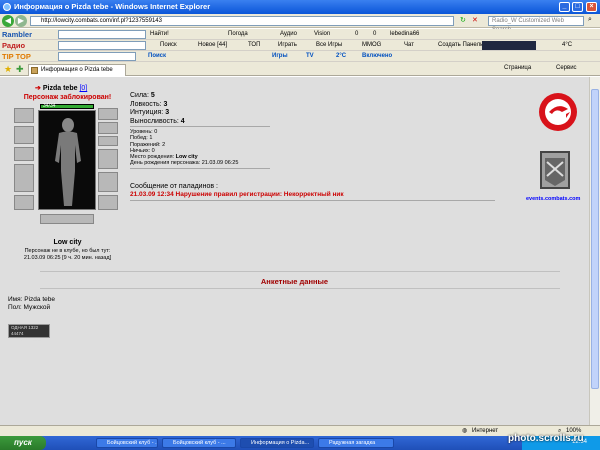  What do you see at coordinates (154, 121) in the screenshot?
I see `stat-label: Выносливость:` at bounding box center [154, 121].